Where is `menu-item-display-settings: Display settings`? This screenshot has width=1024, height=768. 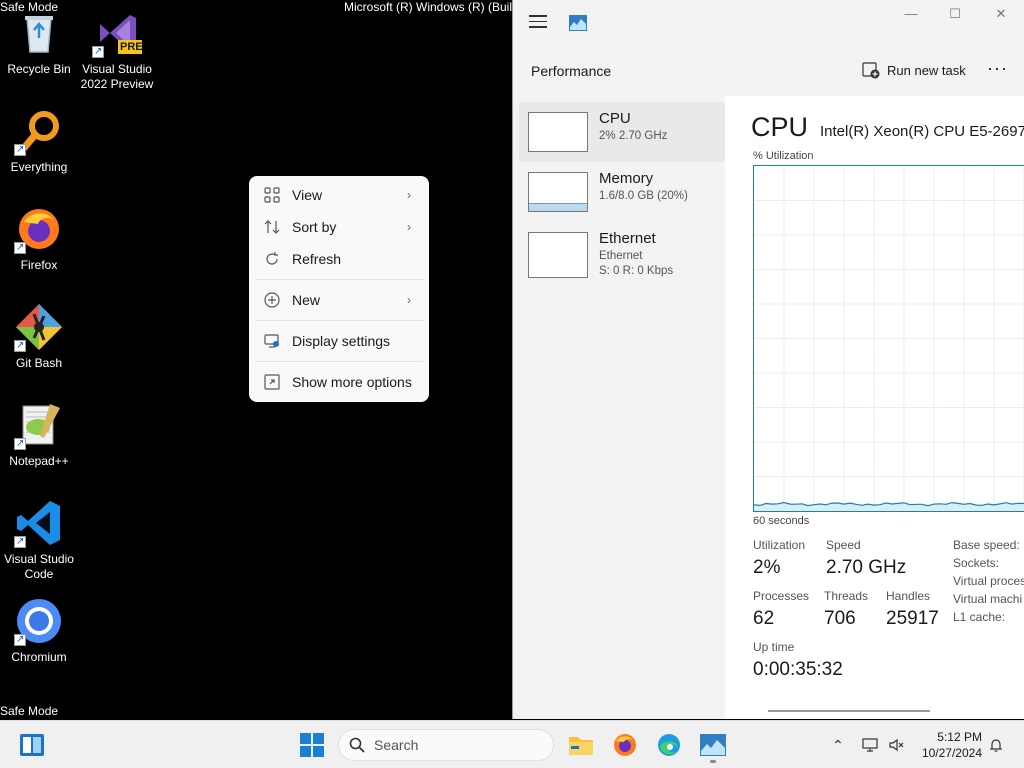 menu-item-display-settings: Display settings is located at coordinates (339, 341).